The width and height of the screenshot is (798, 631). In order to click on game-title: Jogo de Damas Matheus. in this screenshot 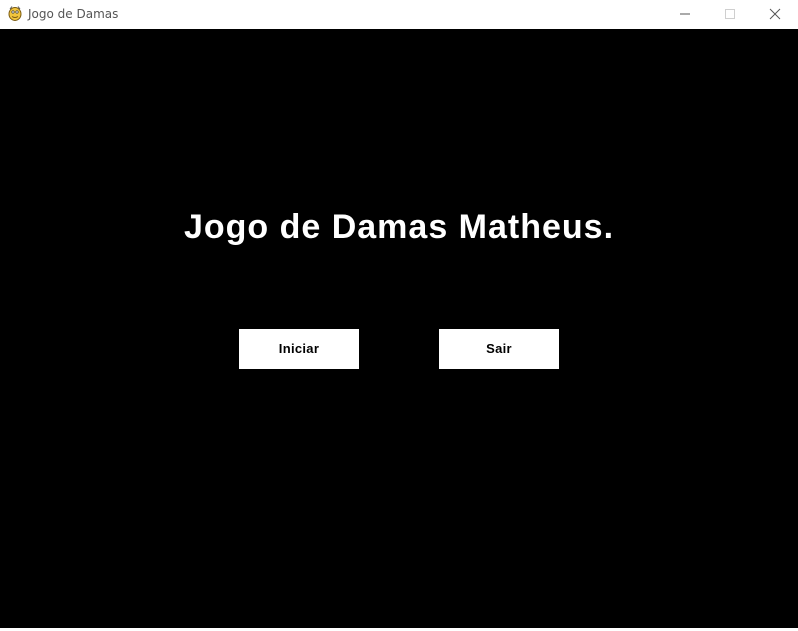, I will do `click(399, 227)`.